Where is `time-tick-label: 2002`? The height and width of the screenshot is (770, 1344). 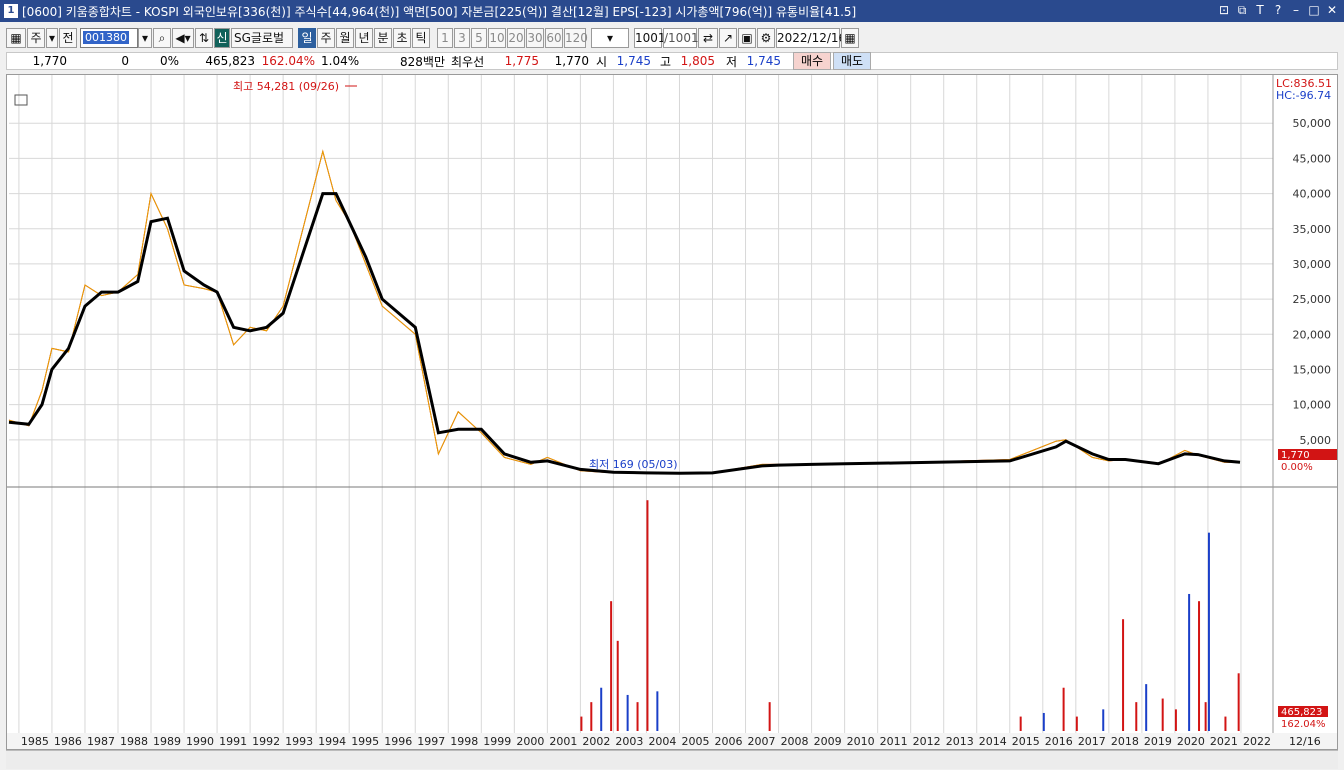 time-tick-label: 2002 is located at coordinates (596, 741).